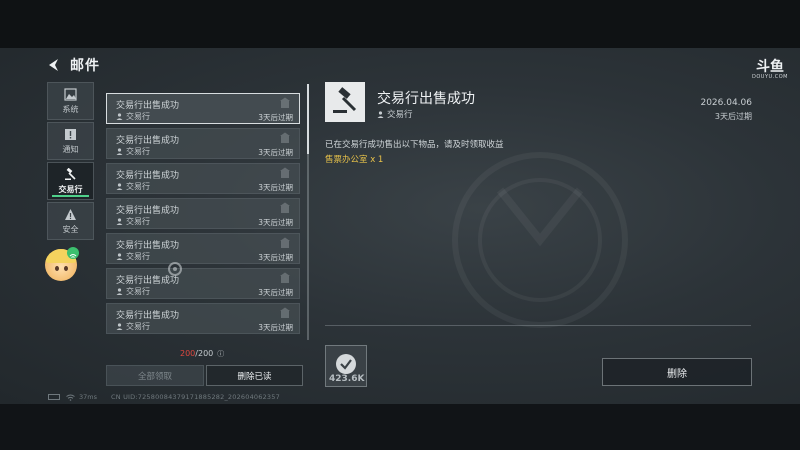 This screenshot has width=800, height=450. Describe the element at coordinates (414, 145) in the screenshot. I see `detail-body: 已在交易行成功售出以下物品，请及时领取收益` at that location.